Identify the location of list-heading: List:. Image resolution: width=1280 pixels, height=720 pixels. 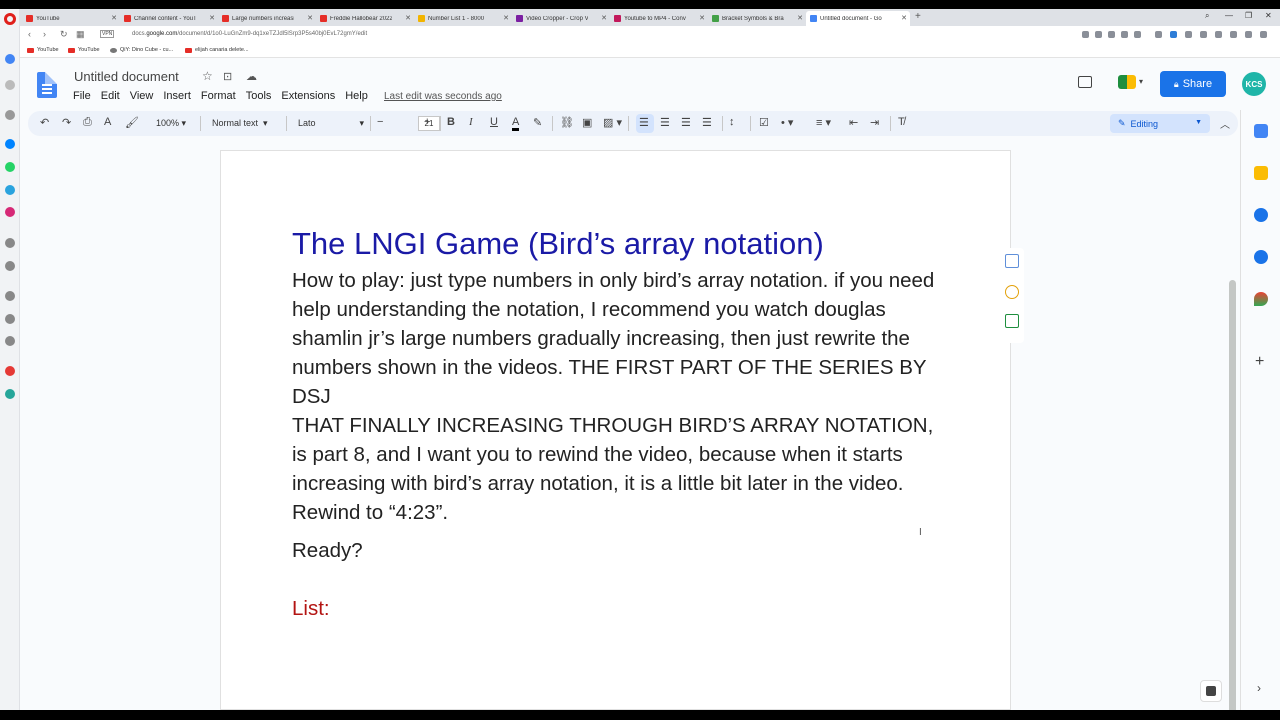
(311, 609).